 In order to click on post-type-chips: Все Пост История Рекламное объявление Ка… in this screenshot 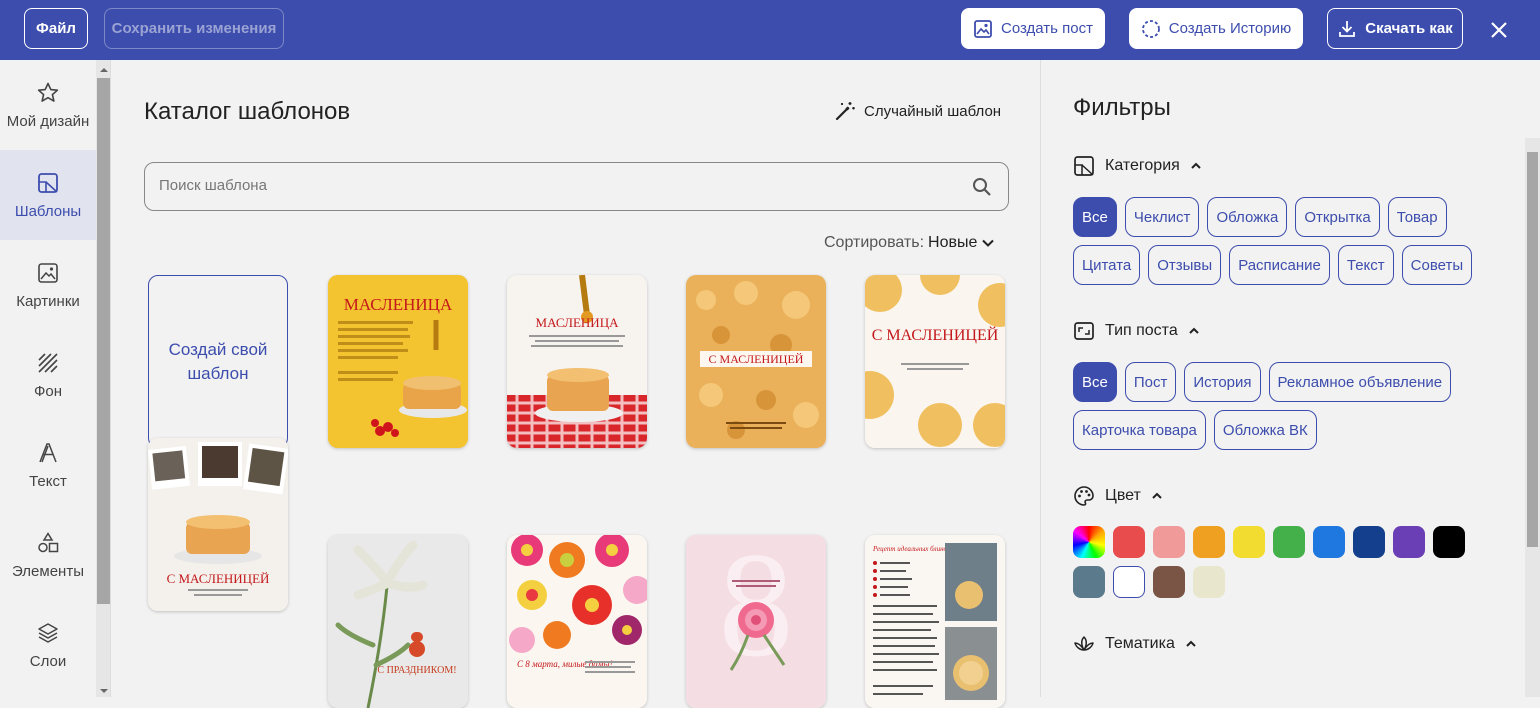, I will do `click(1283, 406)`.